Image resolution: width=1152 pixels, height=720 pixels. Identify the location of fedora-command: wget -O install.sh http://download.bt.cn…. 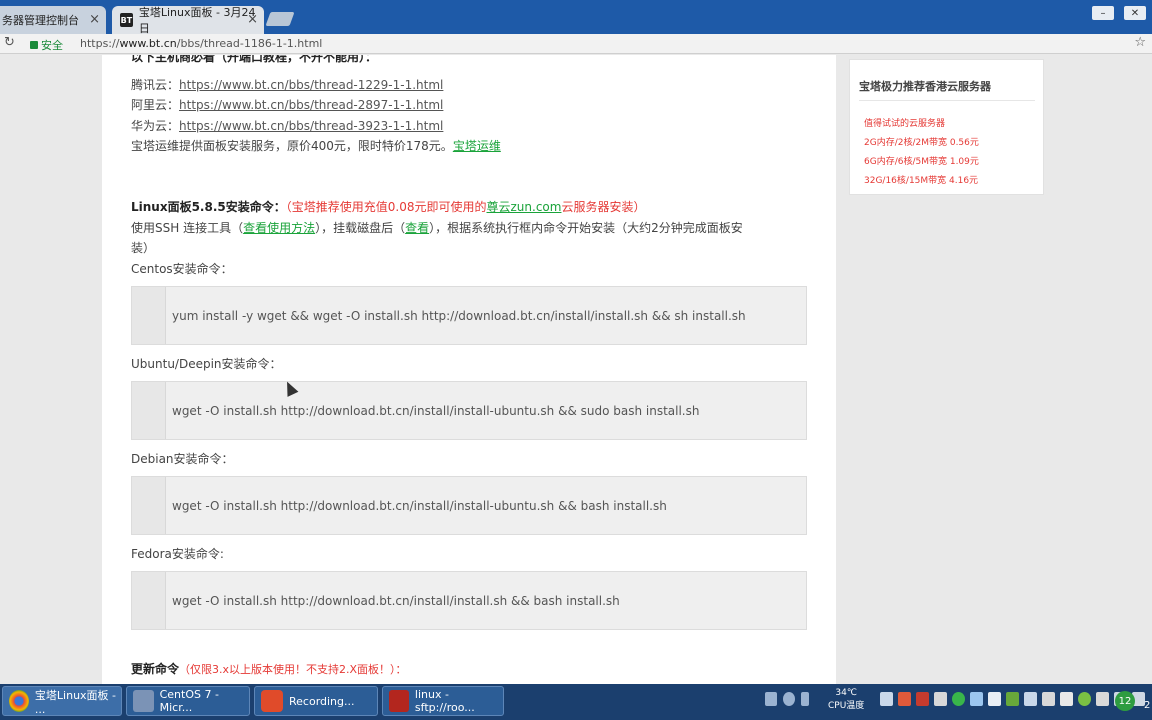
(396, 601).